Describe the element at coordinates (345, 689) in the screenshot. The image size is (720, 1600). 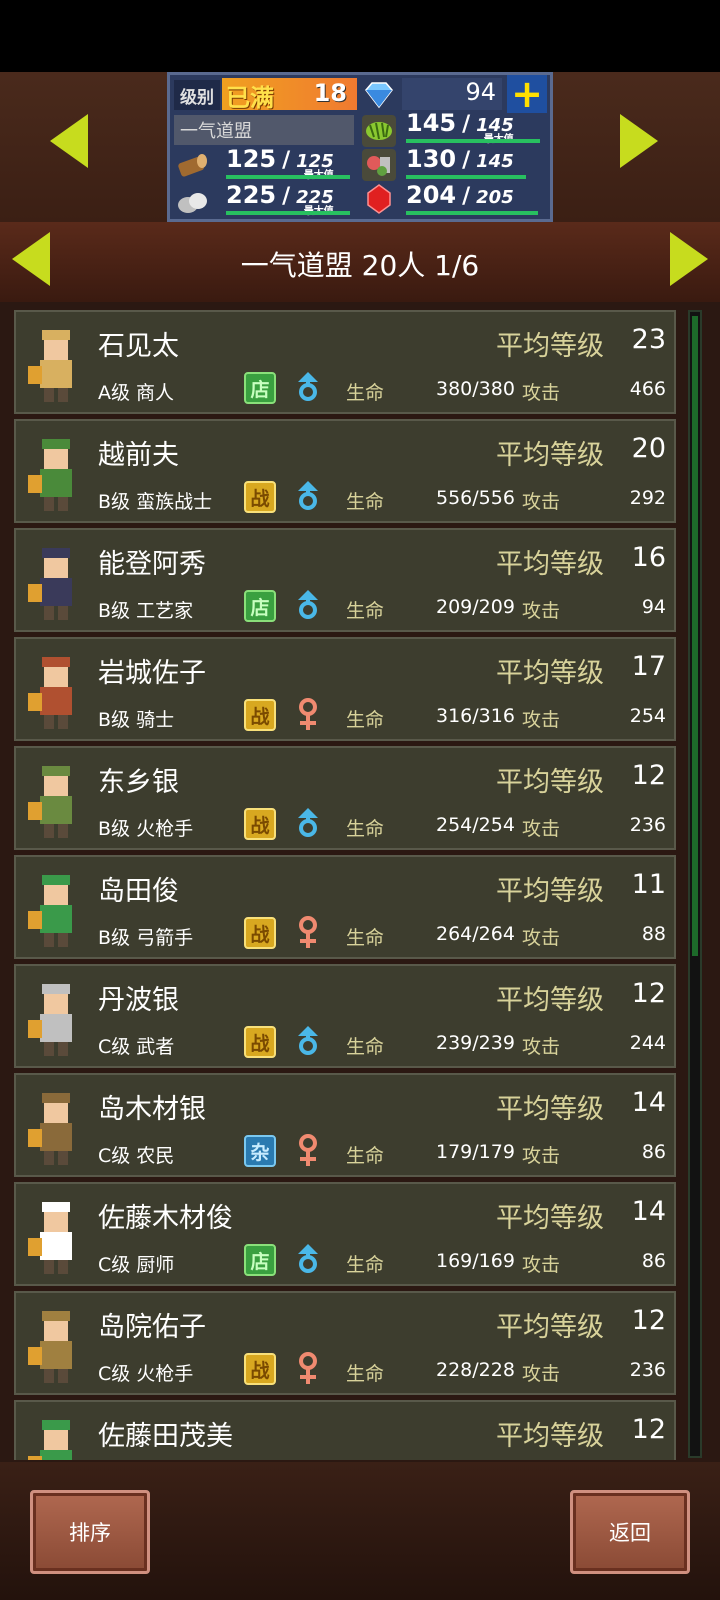
I see `member-card: 岩城佐子 平均等级 17 B级 骑士 战 生命 316/316 攻击 254` at that location.